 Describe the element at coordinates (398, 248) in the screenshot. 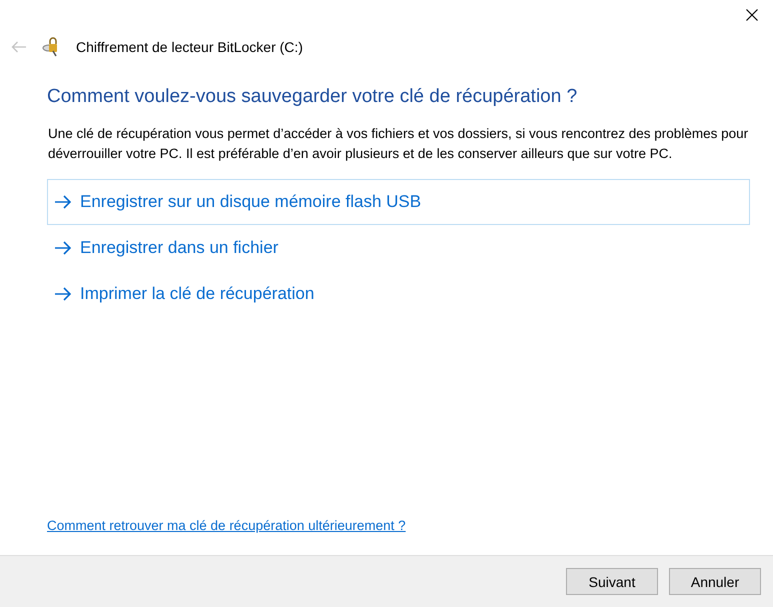

I see `option-link: Enregistrer dans un fichier` at that location.